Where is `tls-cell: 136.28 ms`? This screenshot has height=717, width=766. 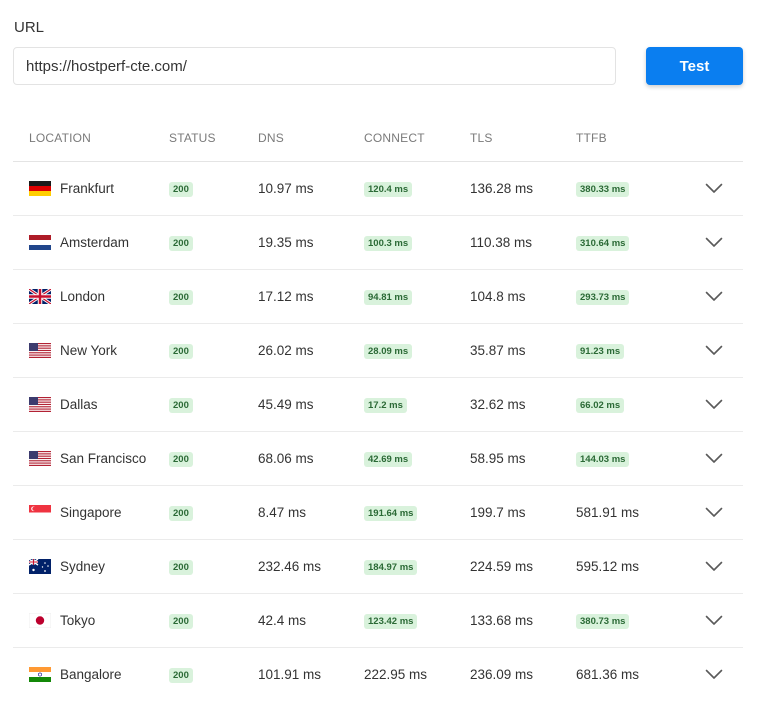 tls-cell: 136.28 ms is located at coordinates (523, 188).